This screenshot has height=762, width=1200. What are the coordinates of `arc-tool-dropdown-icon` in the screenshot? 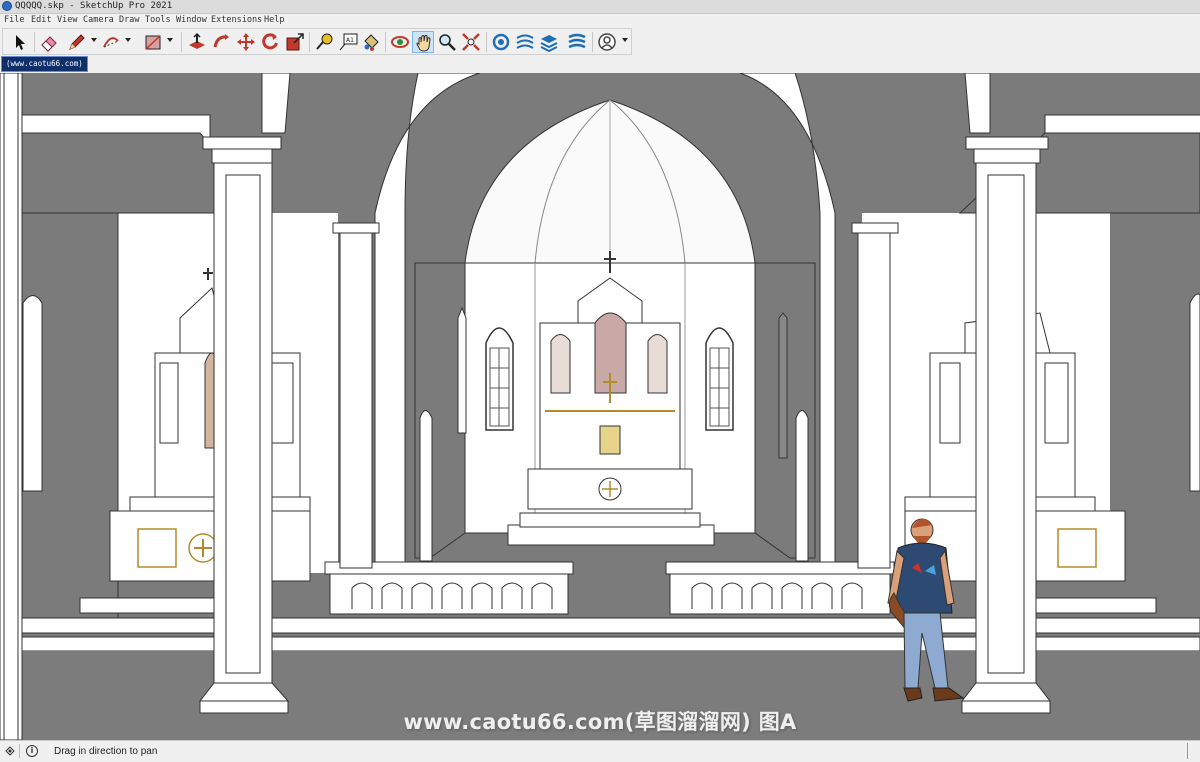 It's located at (128, 40).